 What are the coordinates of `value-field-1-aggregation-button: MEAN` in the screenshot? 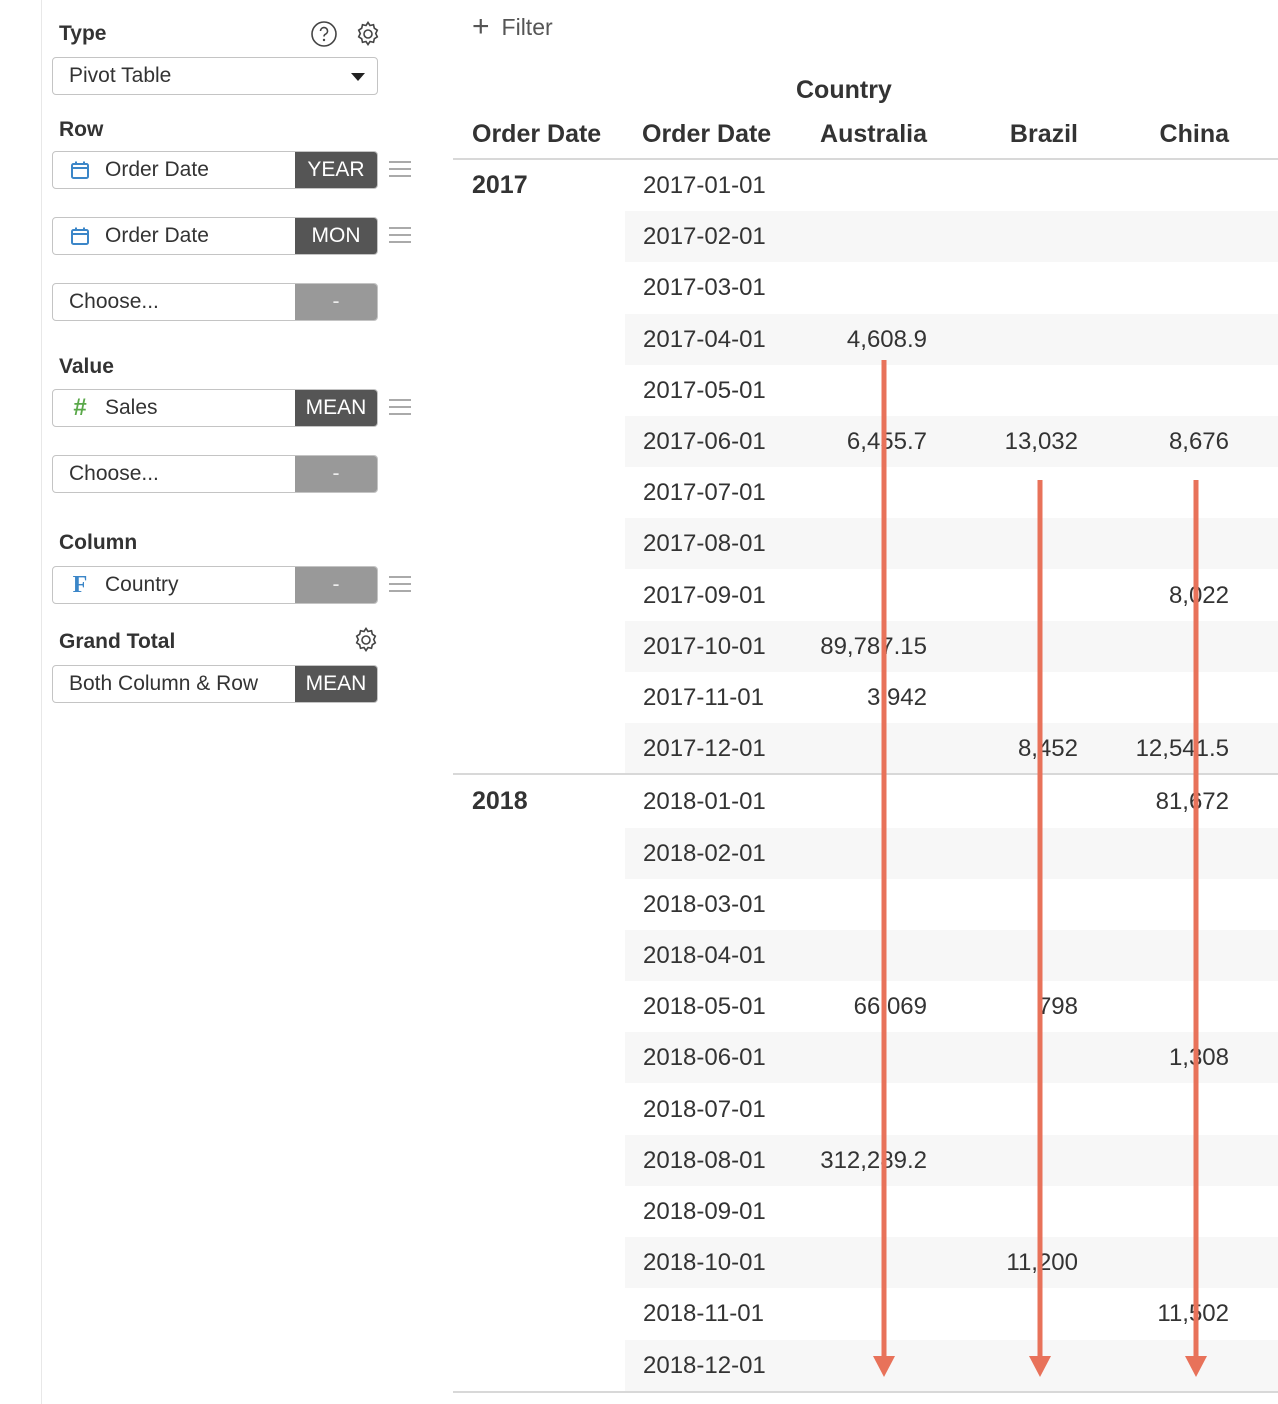 It's located at (336, 408).